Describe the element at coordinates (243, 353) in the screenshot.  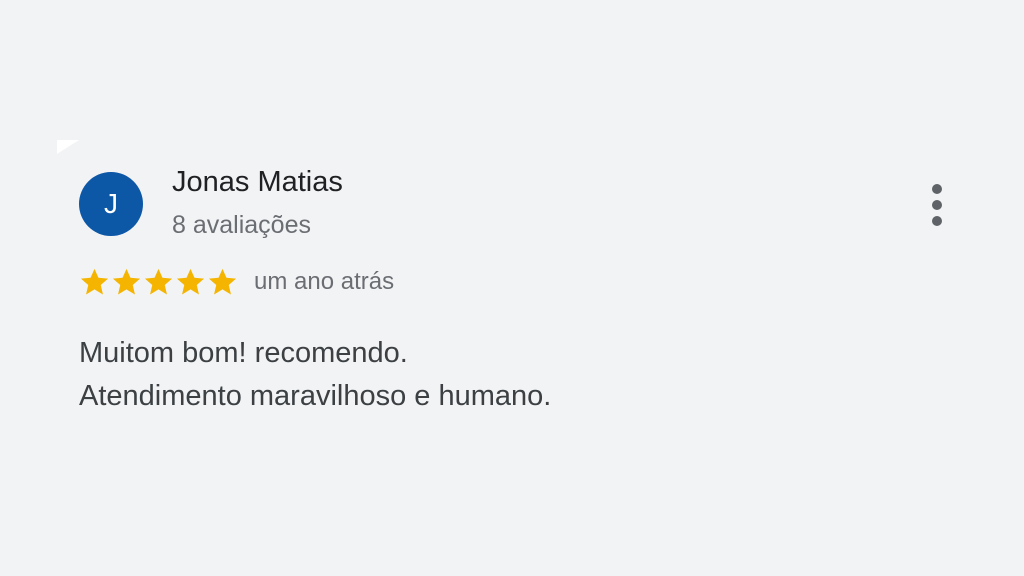
I see `review-text-line: Muitom bom! recomendo.` at that location.